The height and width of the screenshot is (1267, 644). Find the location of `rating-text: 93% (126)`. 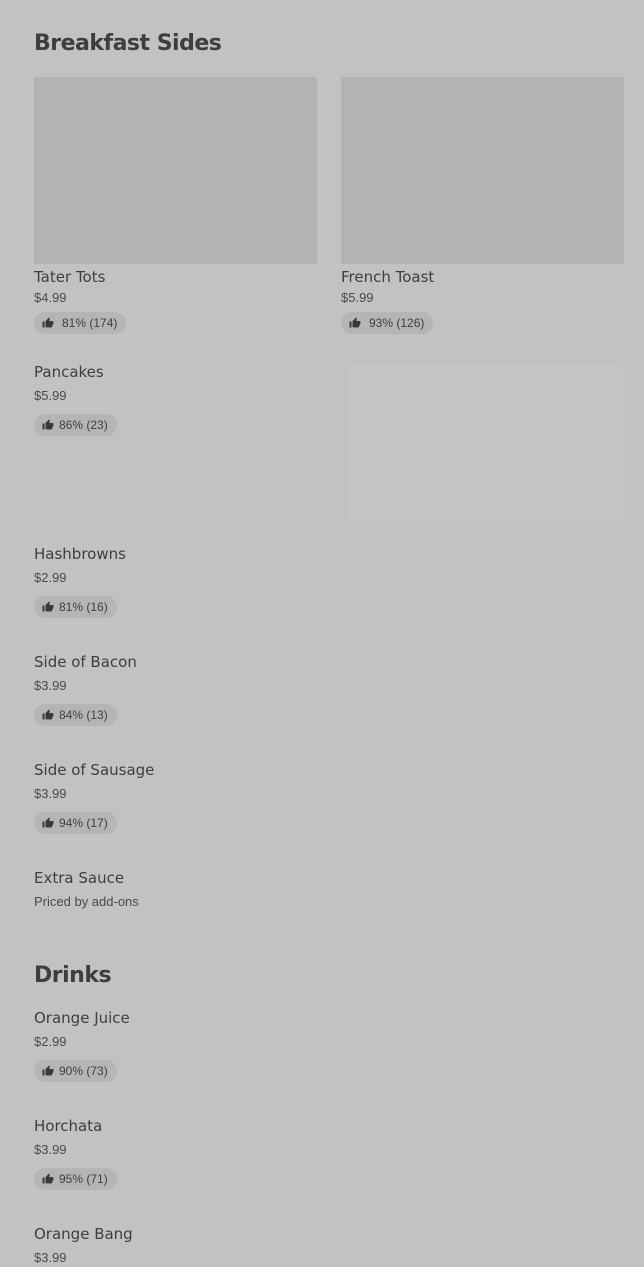

rating-text: 93% (126) is located at coordinates (397, 323).